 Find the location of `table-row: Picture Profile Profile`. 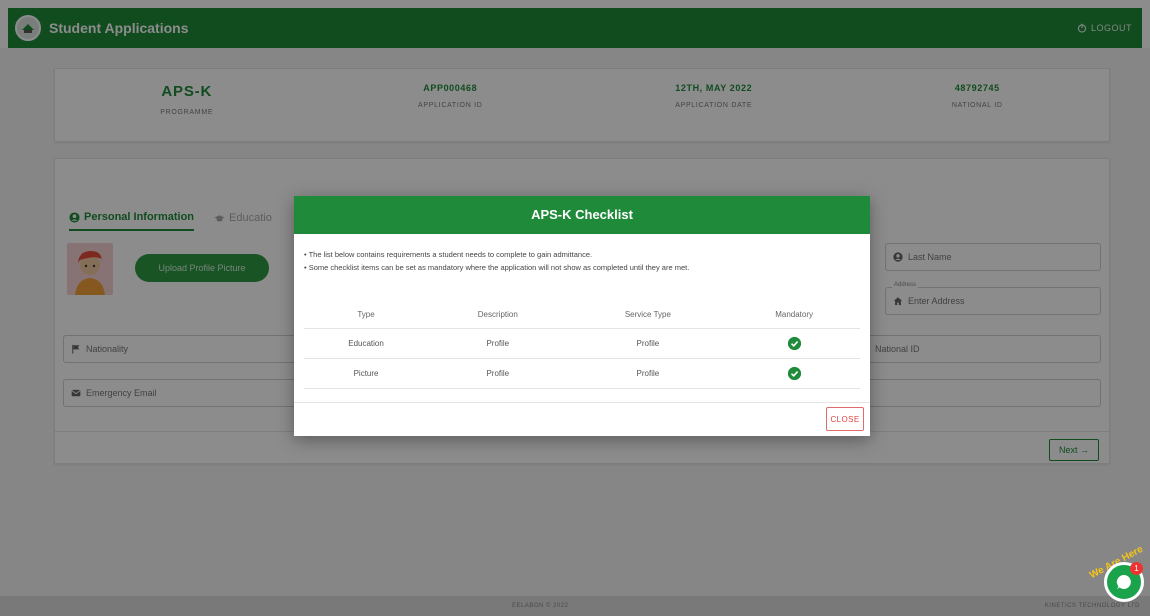

table-row: Picture Profile Profile is located at coordinates (582, 373).